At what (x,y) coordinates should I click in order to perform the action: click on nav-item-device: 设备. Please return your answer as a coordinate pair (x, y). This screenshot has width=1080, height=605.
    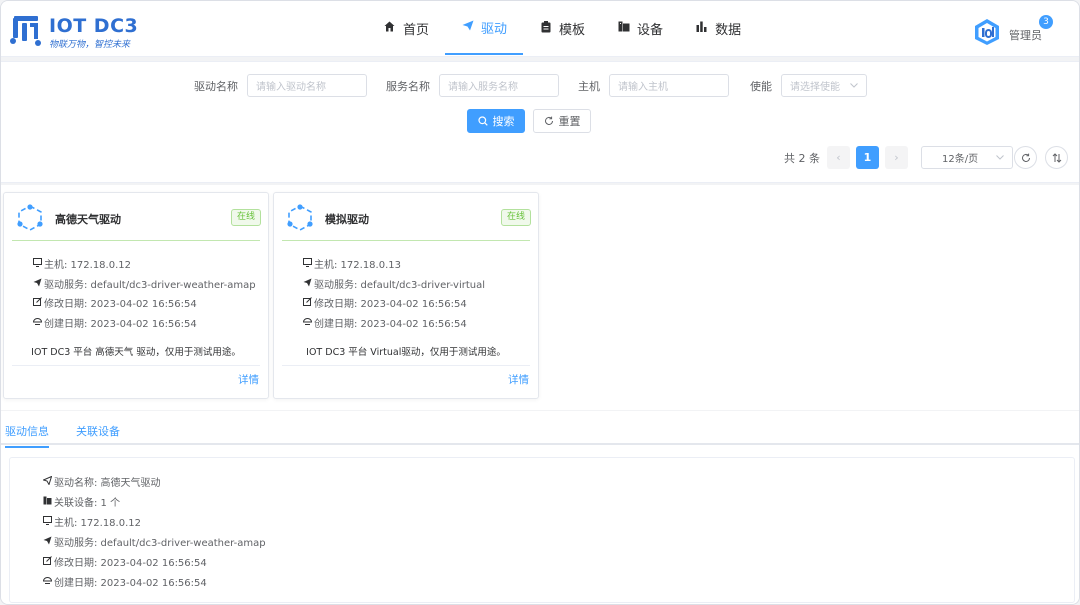
    Looking at the image, I should click on (640, 28).